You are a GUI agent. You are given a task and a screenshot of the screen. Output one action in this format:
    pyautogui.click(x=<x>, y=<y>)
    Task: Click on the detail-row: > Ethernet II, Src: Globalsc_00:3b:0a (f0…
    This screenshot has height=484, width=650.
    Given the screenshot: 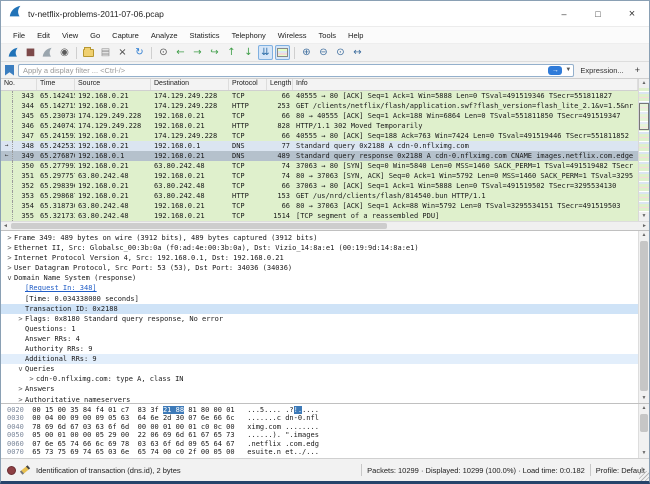 What is the action you would take?
    pyautogui.click(x=319, y=248)
    